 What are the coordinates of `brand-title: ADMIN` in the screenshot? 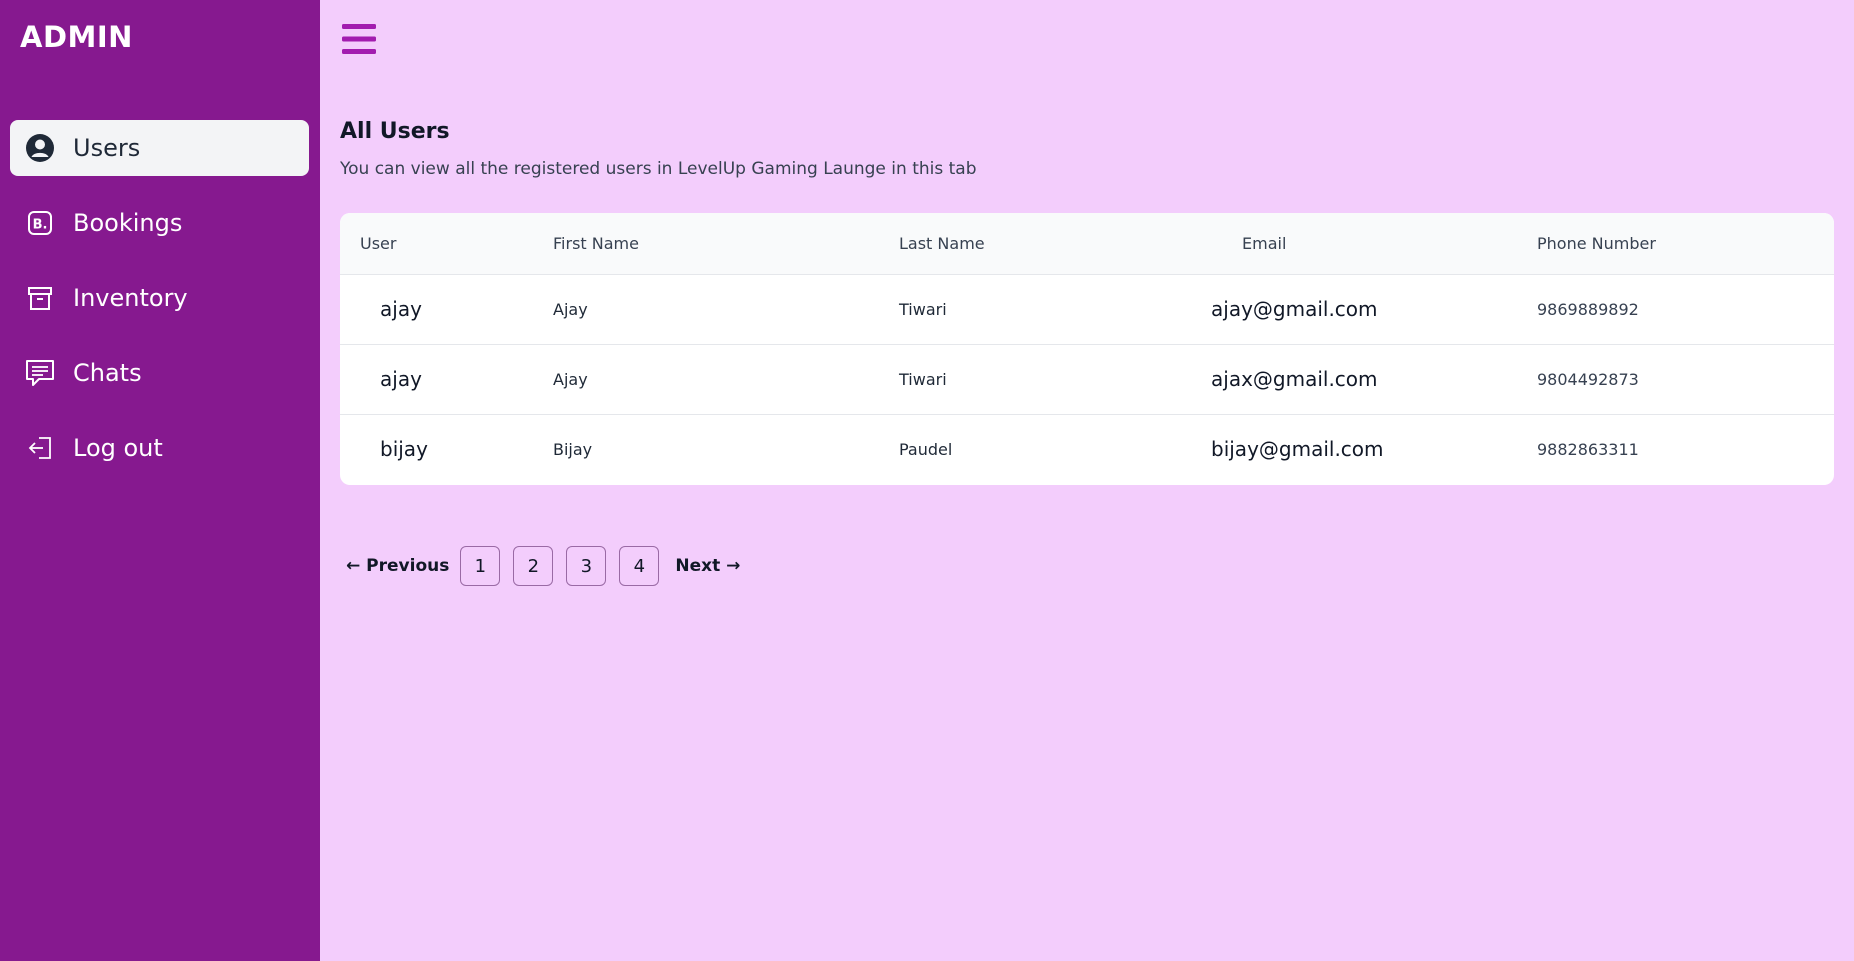 It's located at (76, 37).